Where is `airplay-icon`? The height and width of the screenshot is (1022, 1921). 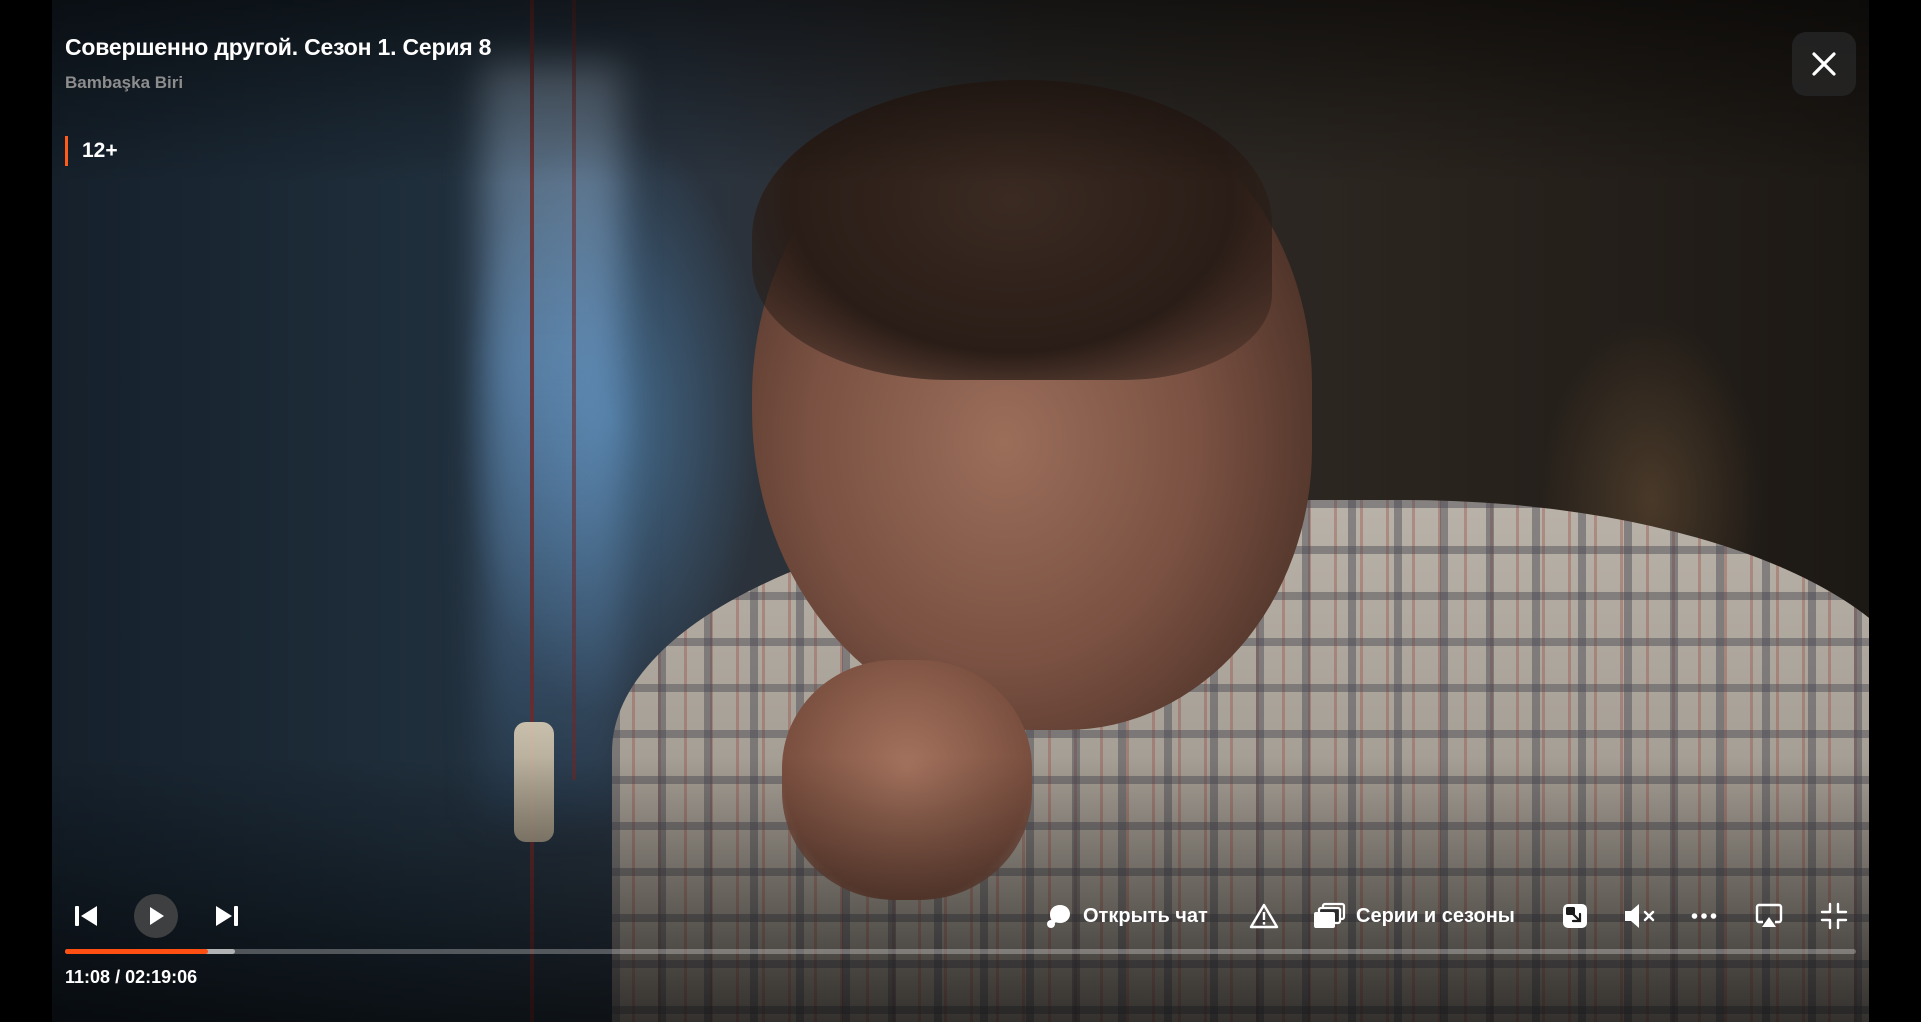 airplay-icon is located at coordinates (1769, 916).